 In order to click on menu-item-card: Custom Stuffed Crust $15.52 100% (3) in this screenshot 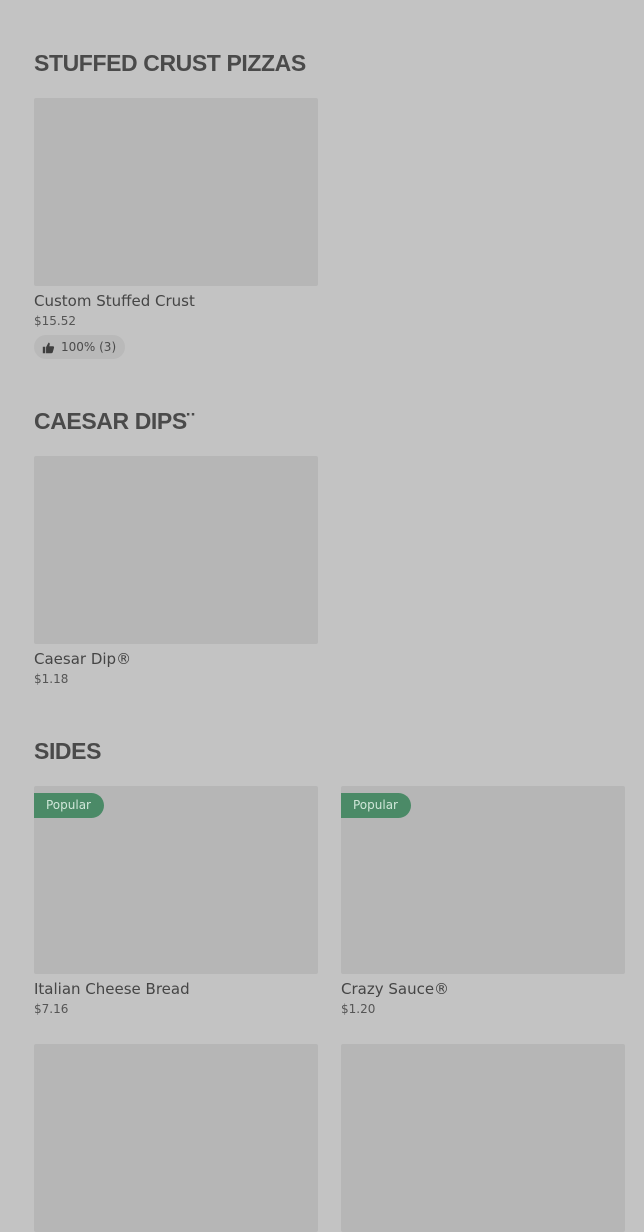, I will do `click(176, 228)`.